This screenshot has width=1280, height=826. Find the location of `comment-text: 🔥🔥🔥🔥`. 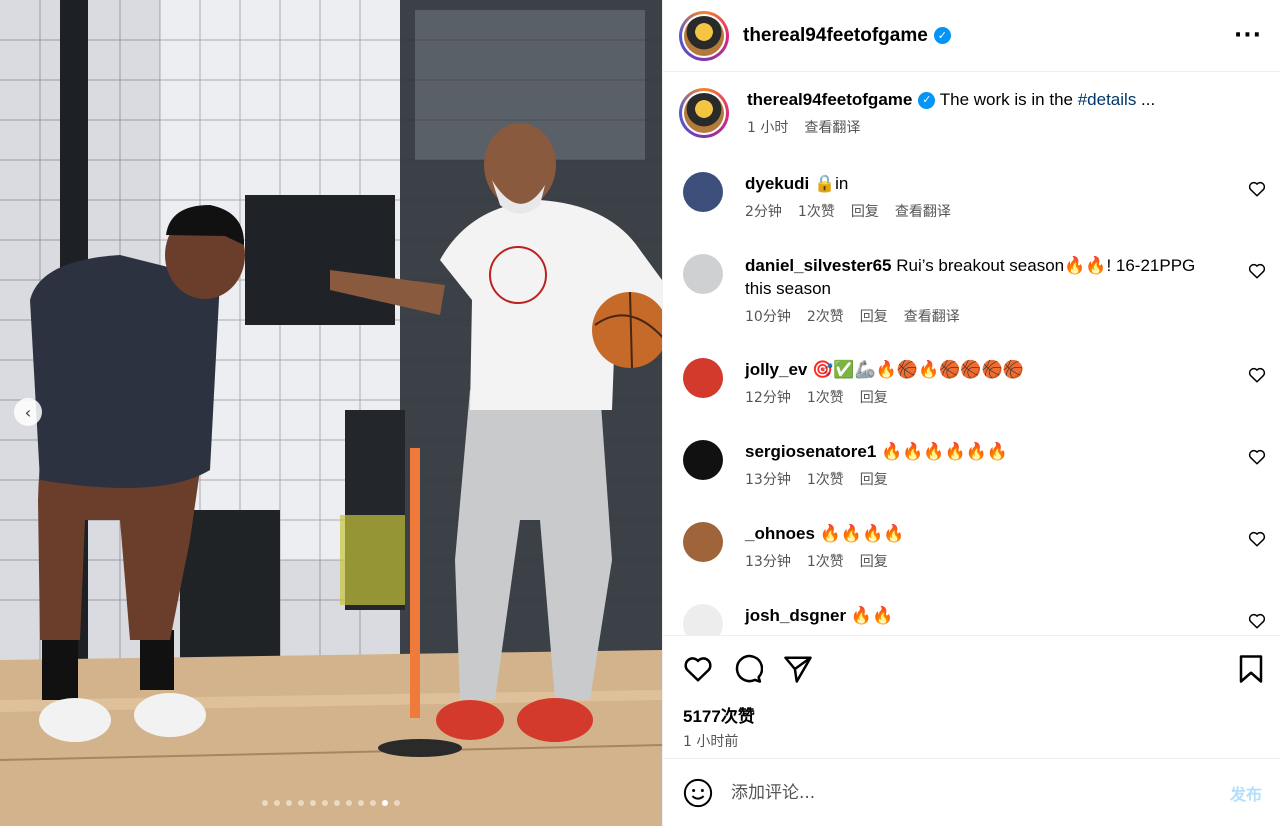

comment-text: 🔥🔥🔥🔥 is located at coordinates (862, 533).